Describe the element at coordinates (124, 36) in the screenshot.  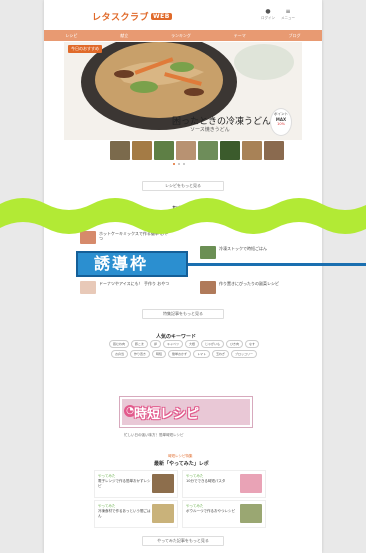
I see `nav-item-menu: 献立` at that location.